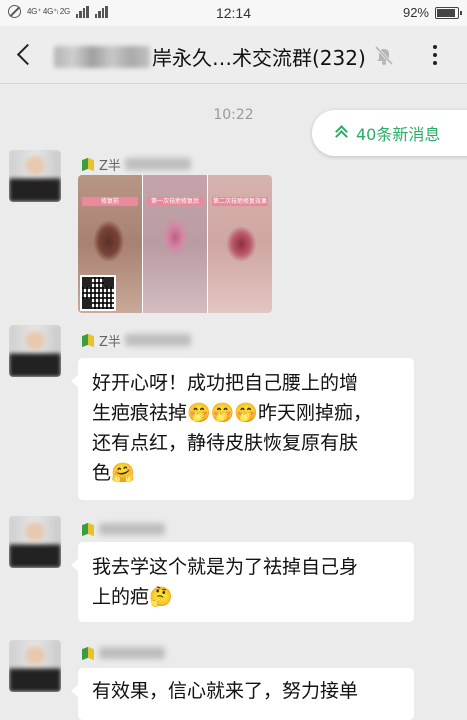  Describe the element at coordinates (432, 12) in the screenshot. I see `status-right: 92%` at that location.